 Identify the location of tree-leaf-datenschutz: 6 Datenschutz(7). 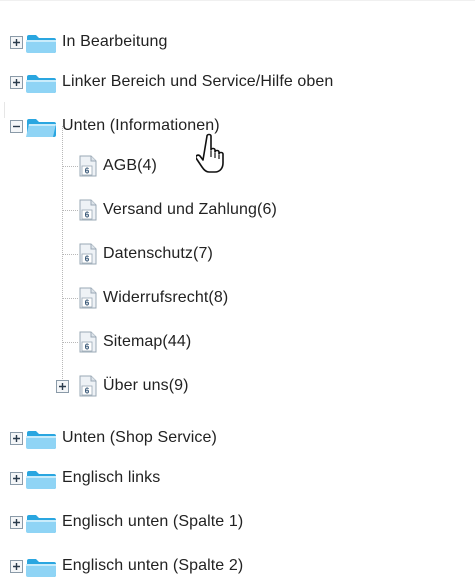
(145, 254).